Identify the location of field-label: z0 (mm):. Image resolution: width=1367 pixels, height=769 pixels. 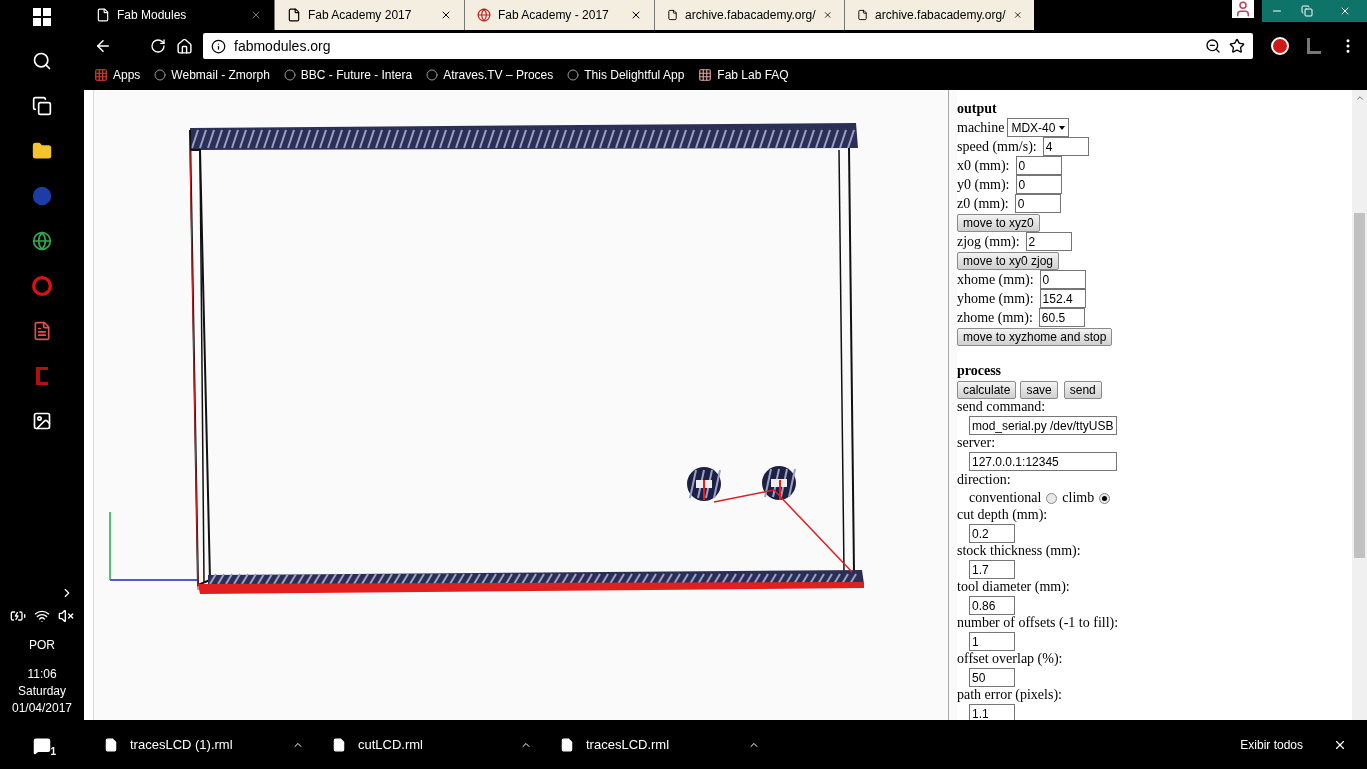
(983, 203).